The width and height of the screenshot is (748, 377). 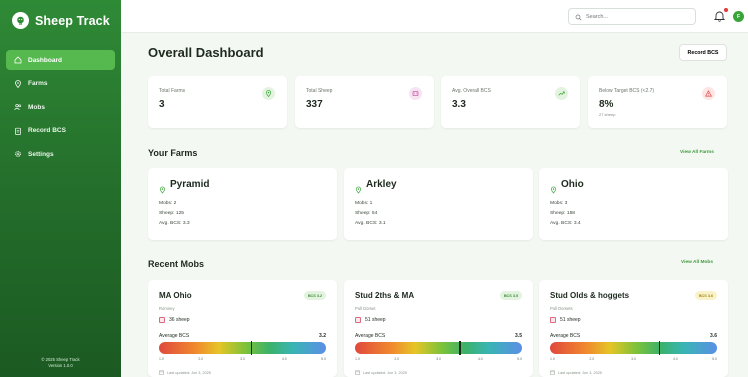 What do you see at coordinates (697, 262) in the screenshot?
I see `view-all-mobs-link: View All Mobs` at bounding box center [697, 262].